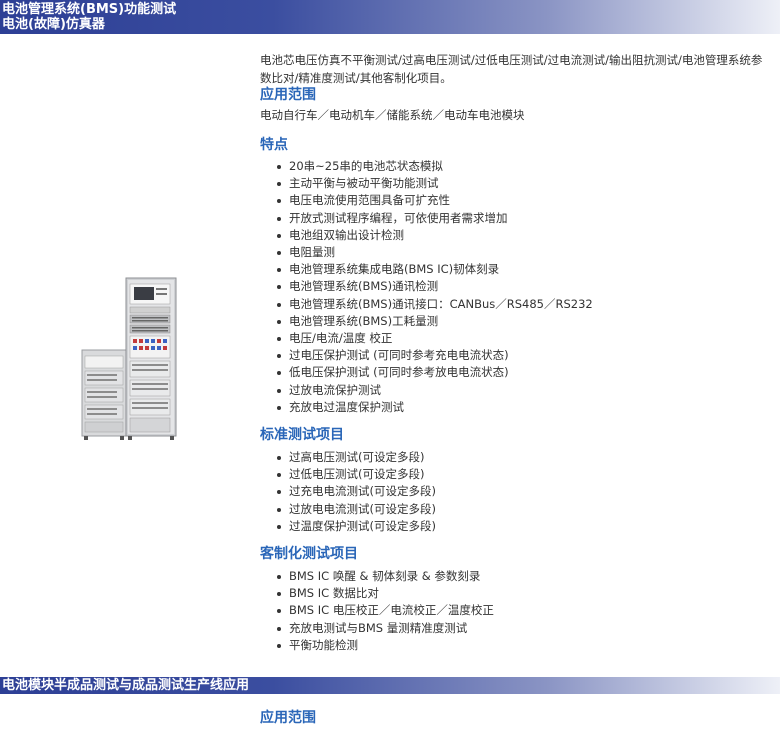  I want to click on standard-title: 标准测试项目, so click(302, 435).